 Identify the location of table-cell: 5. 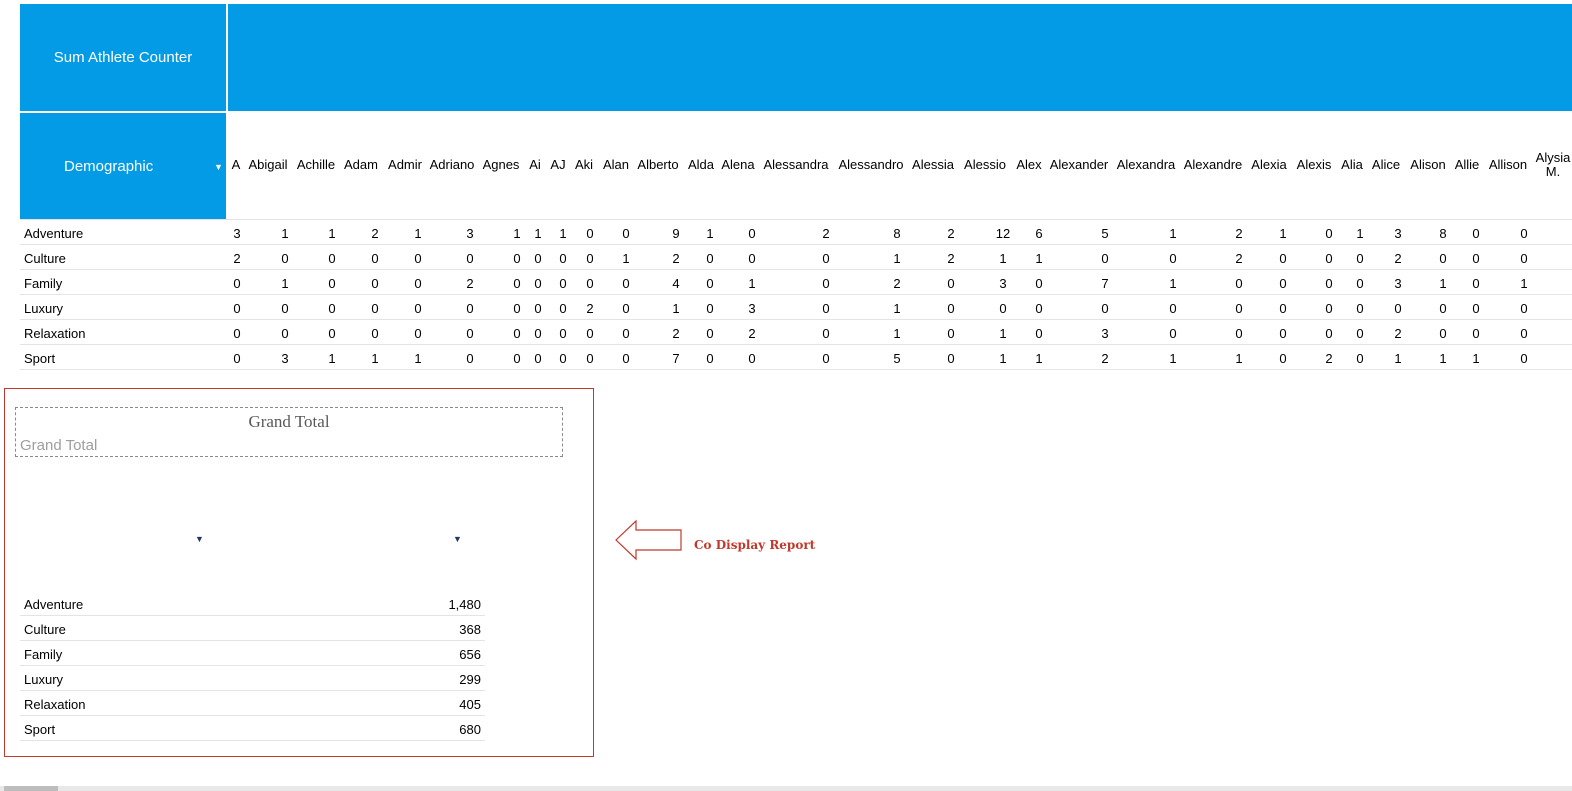
(897, 358).